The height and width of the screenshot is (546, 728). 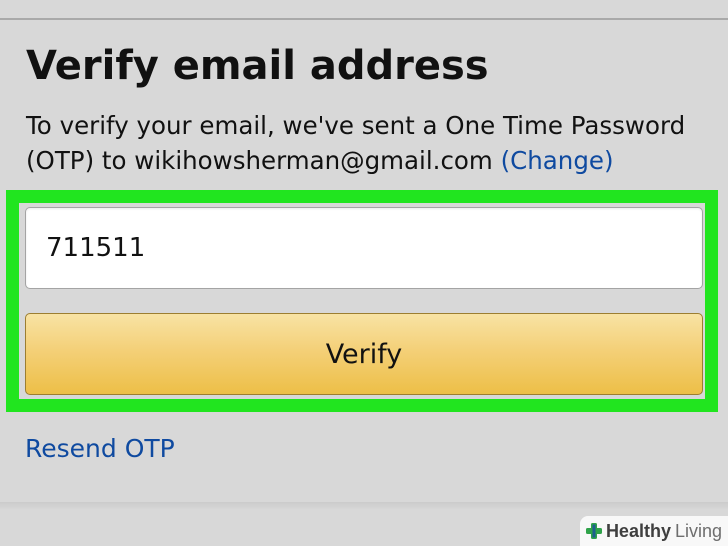 What do you see at coordinates (257, 66) in the screenshot?
I see `page-title: Verify email address` at bounding box center [257, 66].